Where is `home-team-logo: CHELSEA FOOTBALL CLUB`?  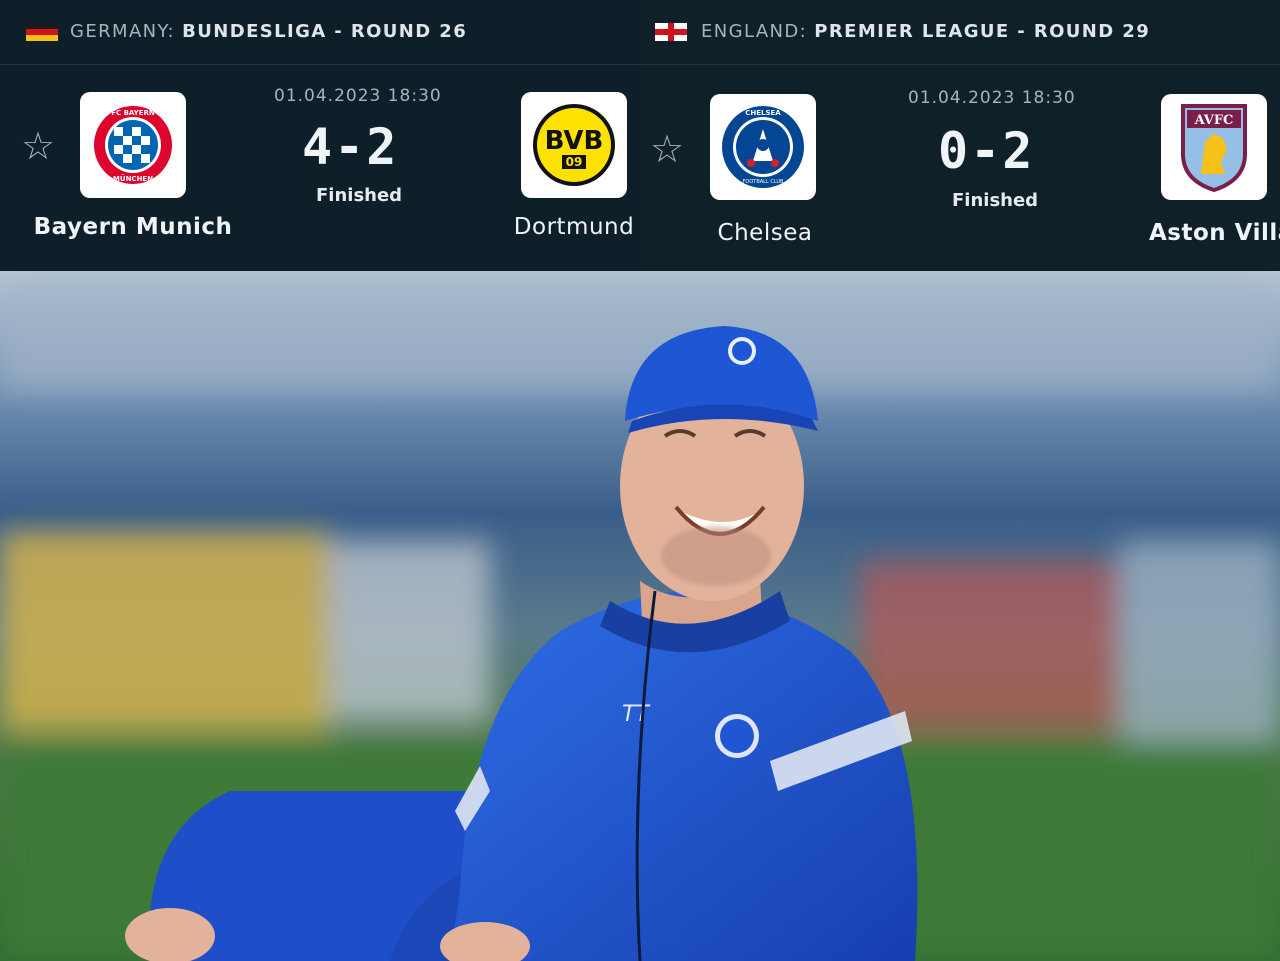
home-team-logo: CHELSEA FOOTBALL CLUB is located at coordinates (763, 147).